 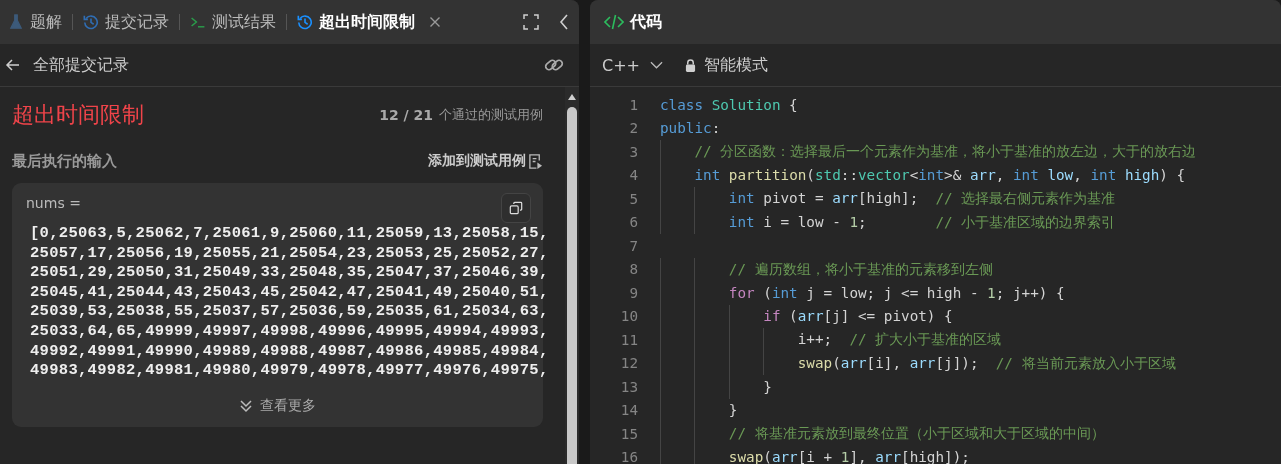 What do you see at coordinates (690, 65) in the screenshot?
I see `lock-icon` at bounding box center [690, 65].